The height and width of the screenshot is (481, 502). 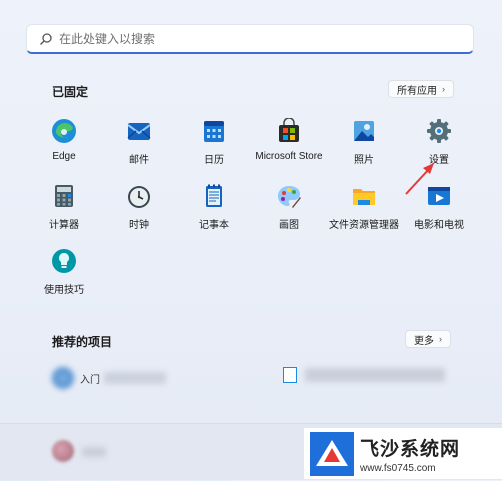 I want to click on app-label: 记事本, so click(x=214, y=225).